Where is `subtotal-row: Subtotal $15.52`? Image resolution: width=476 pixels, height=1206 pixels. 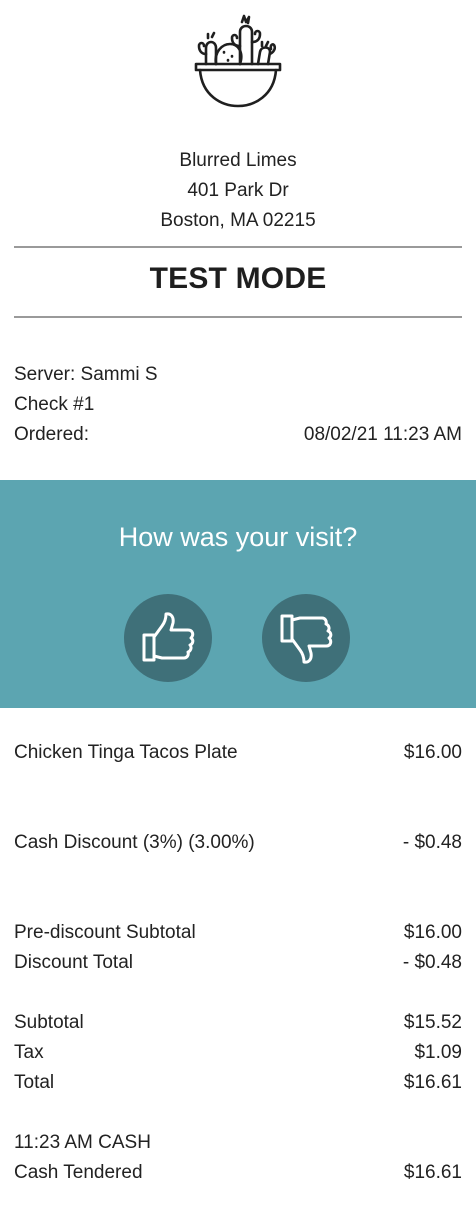 subtotal-row: Subtotal $15.52 is located at coordinates (238, 1023).